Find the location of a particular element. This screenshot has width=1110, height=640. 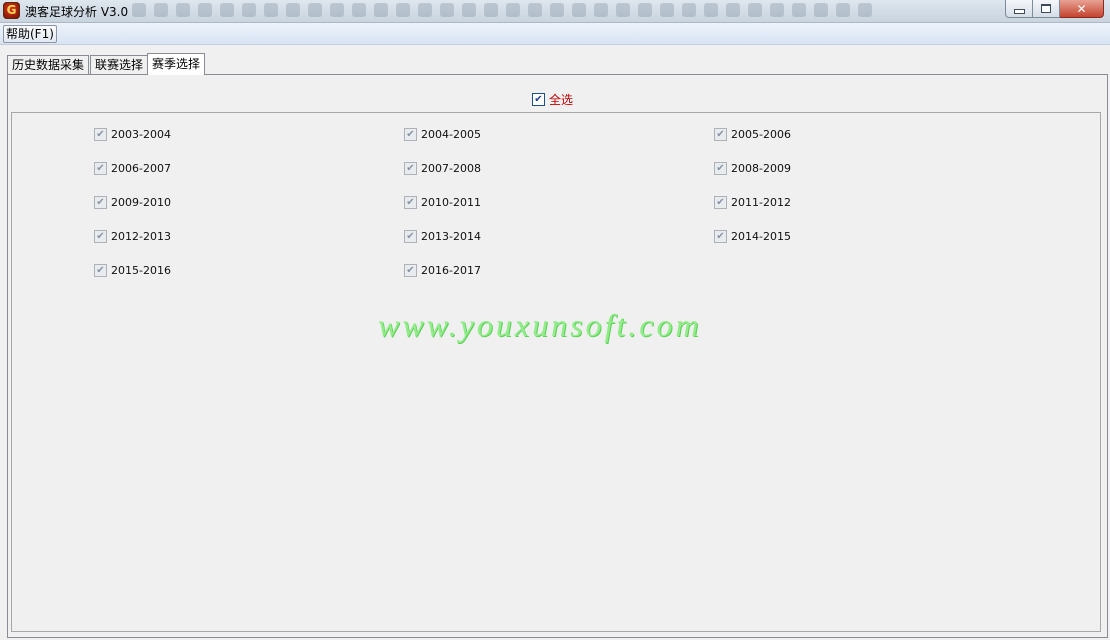

maximize-button is located at coordinates (1046, 9).